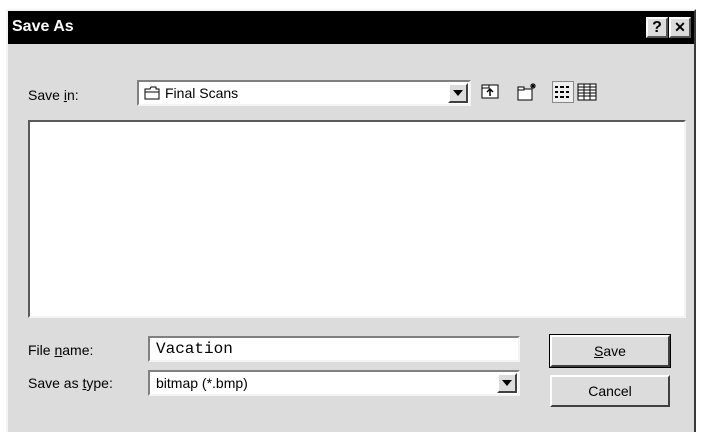  I want to click on save-as-type-label-suffix: ype:, so click(99, 383).